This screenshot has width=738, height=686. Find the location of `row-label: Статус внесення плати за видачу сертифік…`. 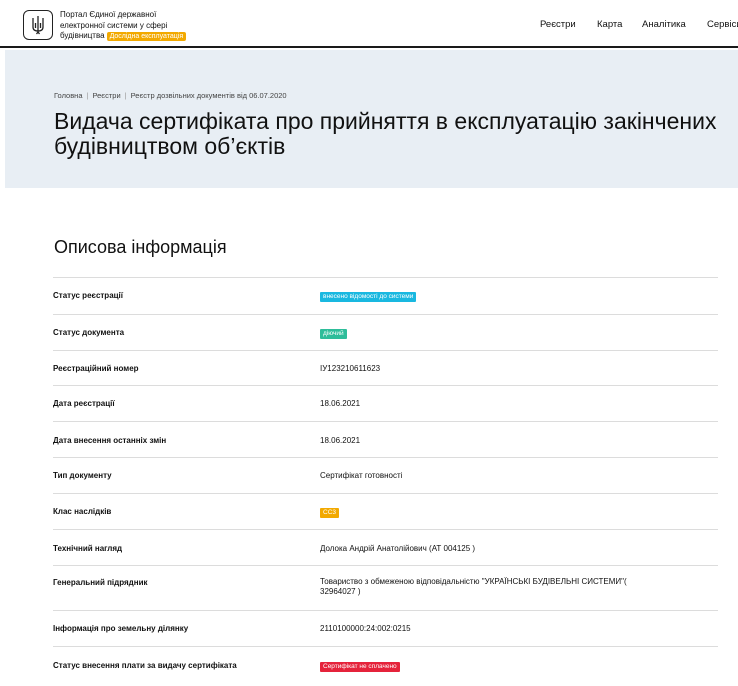

row-label: Статус внесення плати за видачу сертифік… is located at coordinates (145, 665).